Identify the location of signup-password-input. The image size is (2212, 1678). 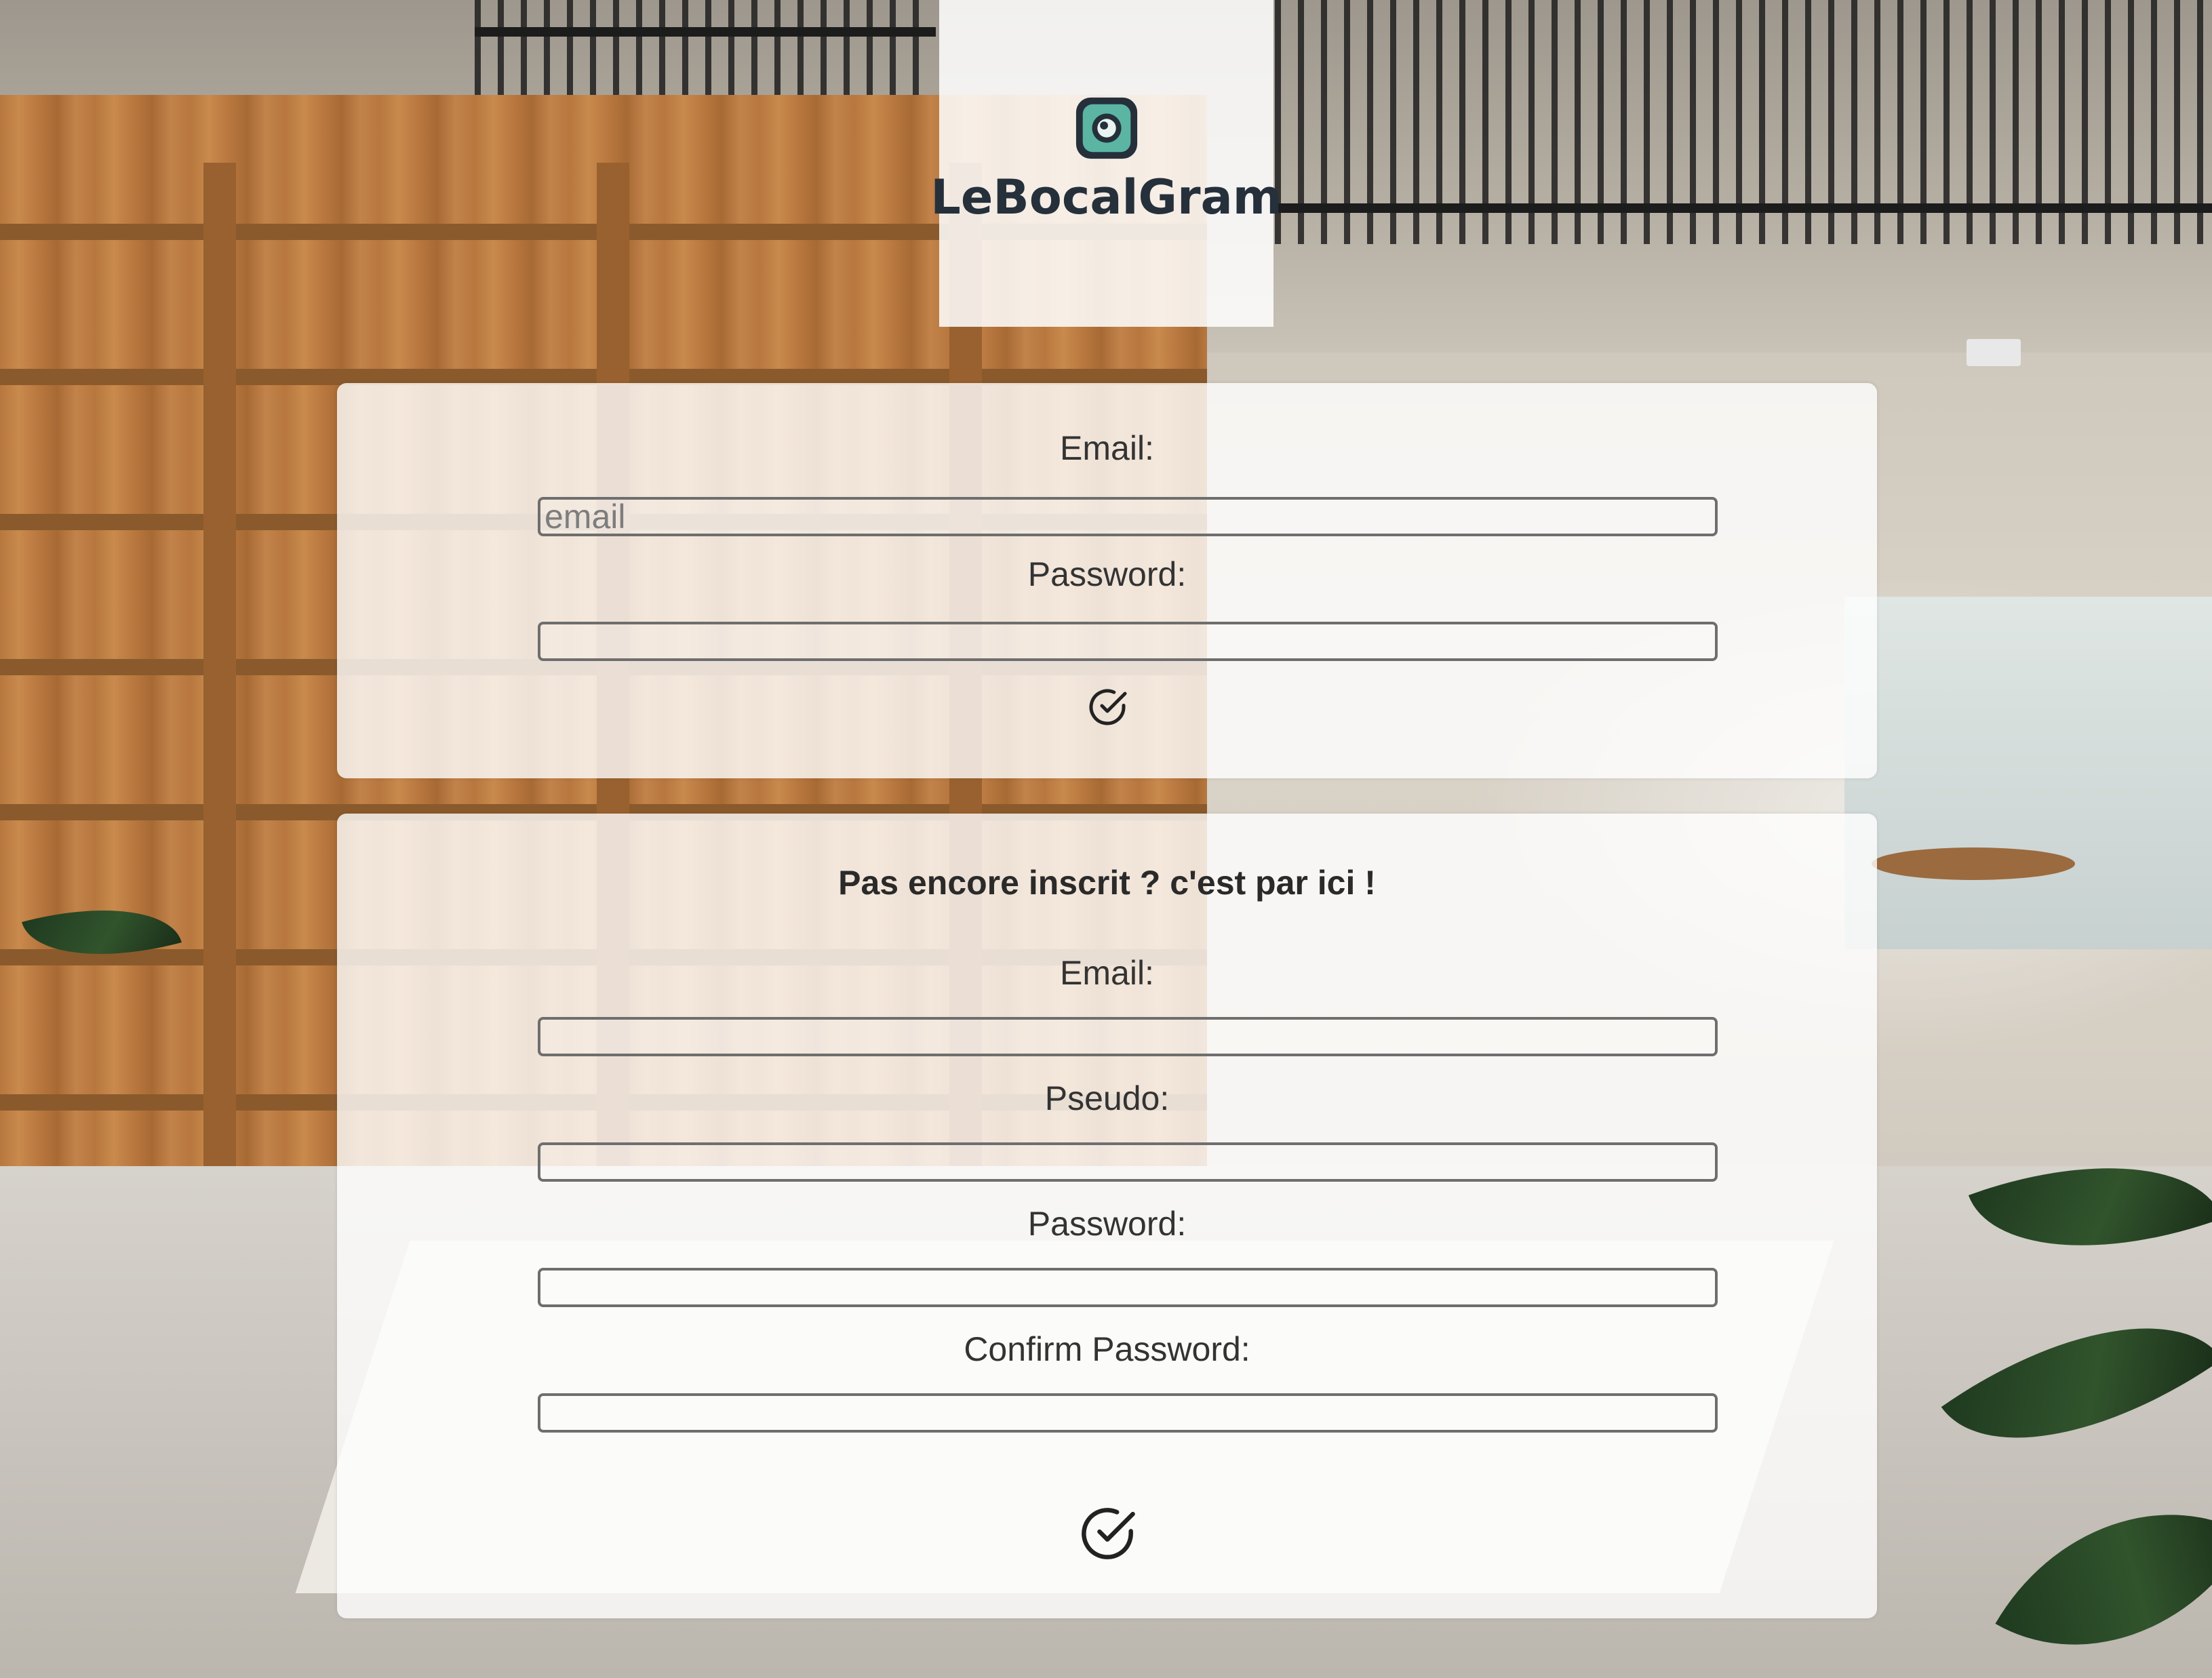
(1128, 1287).